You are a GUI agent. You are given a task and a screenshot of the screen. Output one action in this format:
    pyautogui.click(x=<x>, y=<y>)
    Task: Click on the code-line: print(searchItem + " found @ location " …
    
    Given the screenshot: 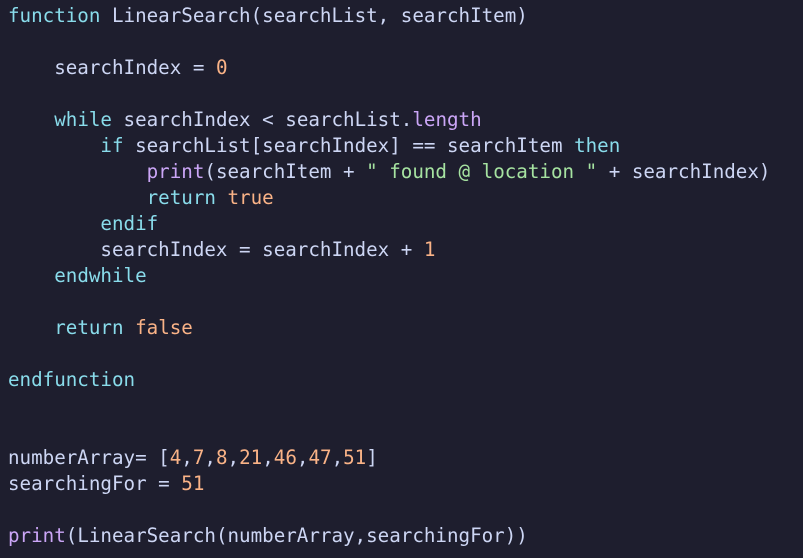 What is the action you would take?
    pyautogui.click(x=405, y=172)
    